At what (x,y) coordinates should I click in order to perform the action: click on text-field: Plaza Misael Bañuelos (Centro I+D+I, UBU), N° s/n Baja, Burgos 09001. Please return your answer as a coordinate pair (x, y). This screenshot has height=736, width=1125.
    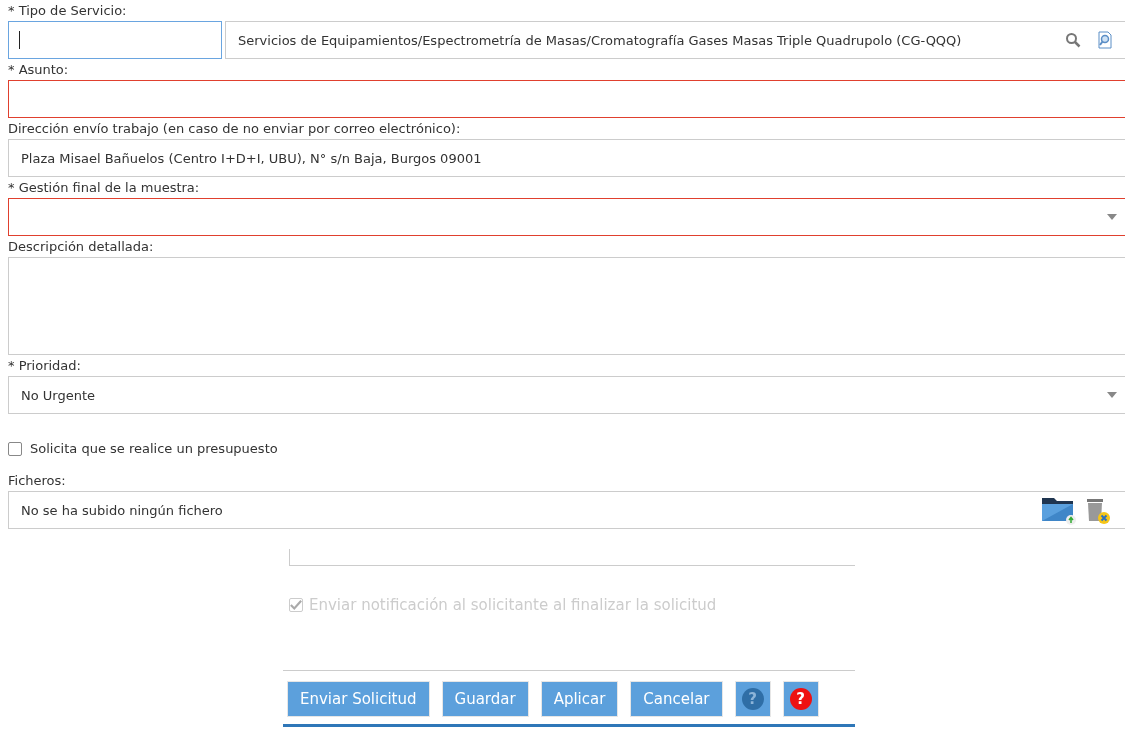
    Looking at the image, I should click on (566, 158).